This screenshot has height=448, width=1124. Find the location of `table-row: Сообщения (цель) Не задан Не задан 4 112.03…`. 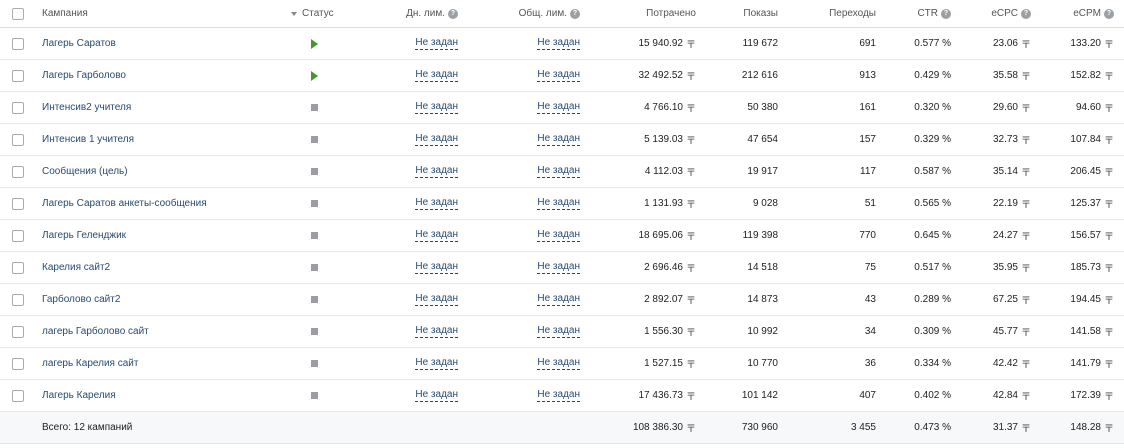

table-row: Сообщения (цель) Не задан Не задан 4 112.03… is located at coordinates (562, 172).